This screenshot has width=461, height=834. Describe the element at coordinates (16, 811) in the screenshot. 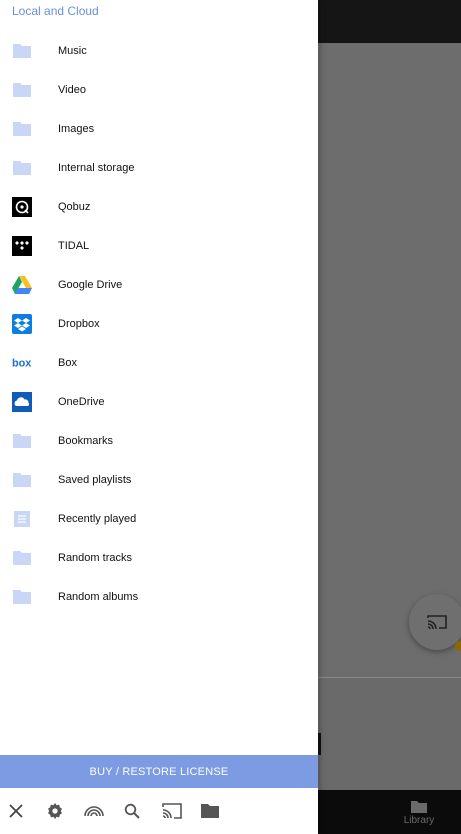

I see `close-icon` at that location.